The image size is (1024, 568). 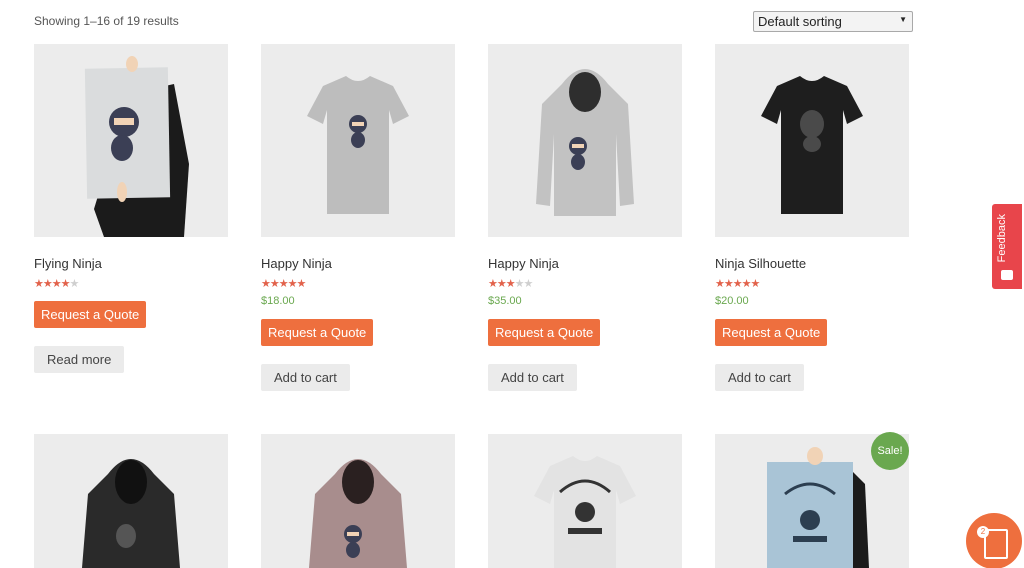 I want to click on result-count: Showing 1–16 of 19 results, so click(x=106, y=21).